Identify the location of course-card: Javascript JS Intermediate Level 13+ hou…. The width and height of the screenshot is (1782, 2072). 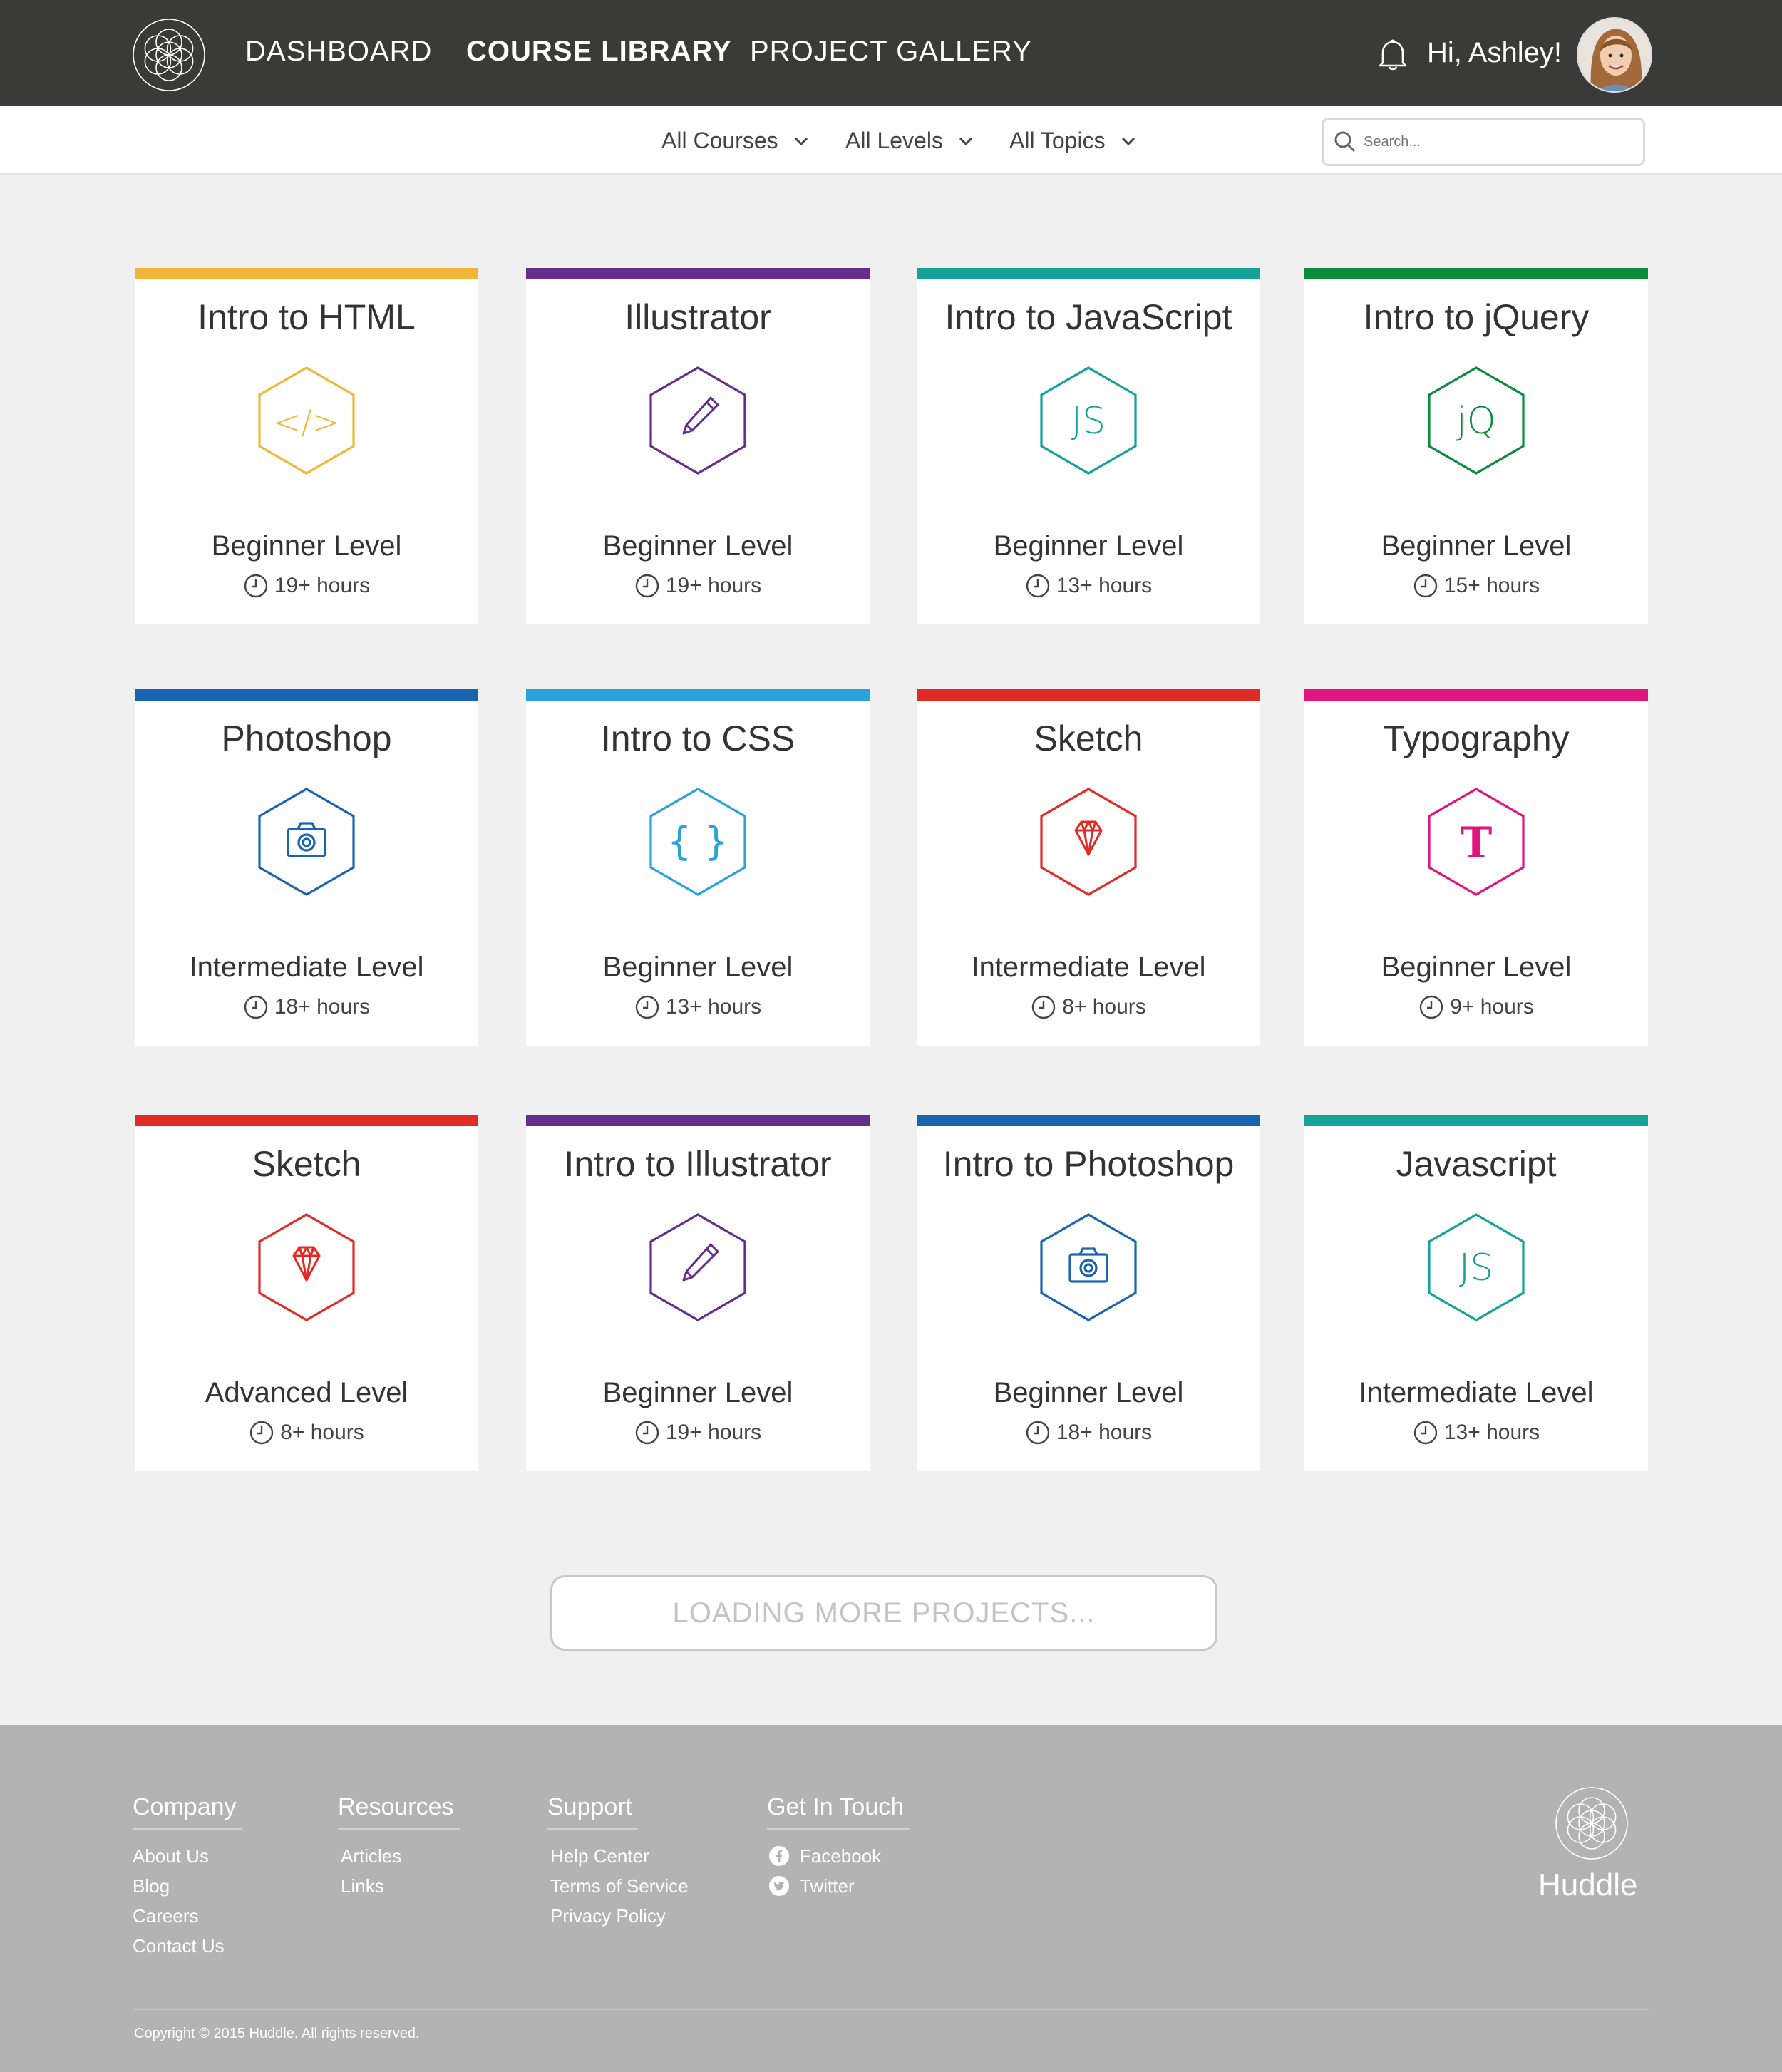
(1476, 1293).